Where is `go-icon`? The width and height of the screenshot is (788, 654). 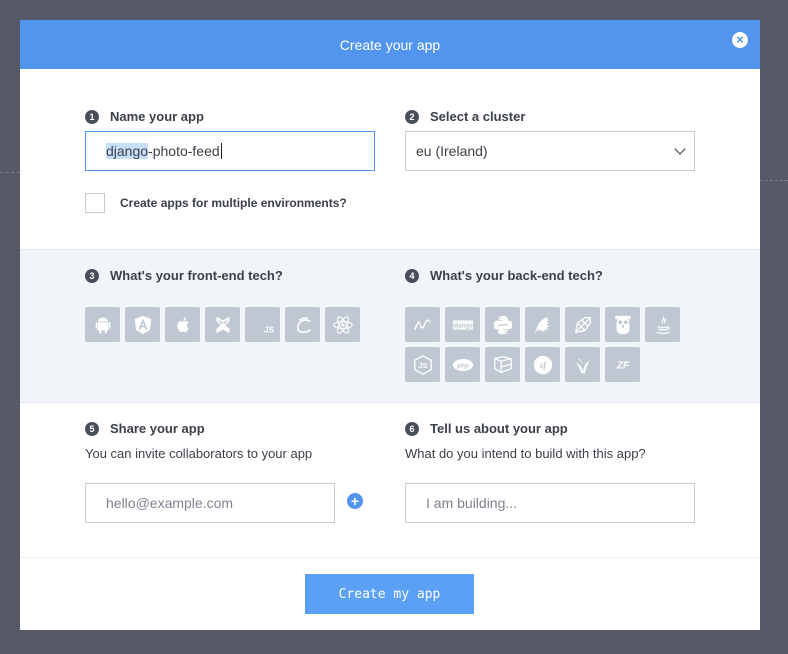 go-icon is located at coordinates (622, 324).